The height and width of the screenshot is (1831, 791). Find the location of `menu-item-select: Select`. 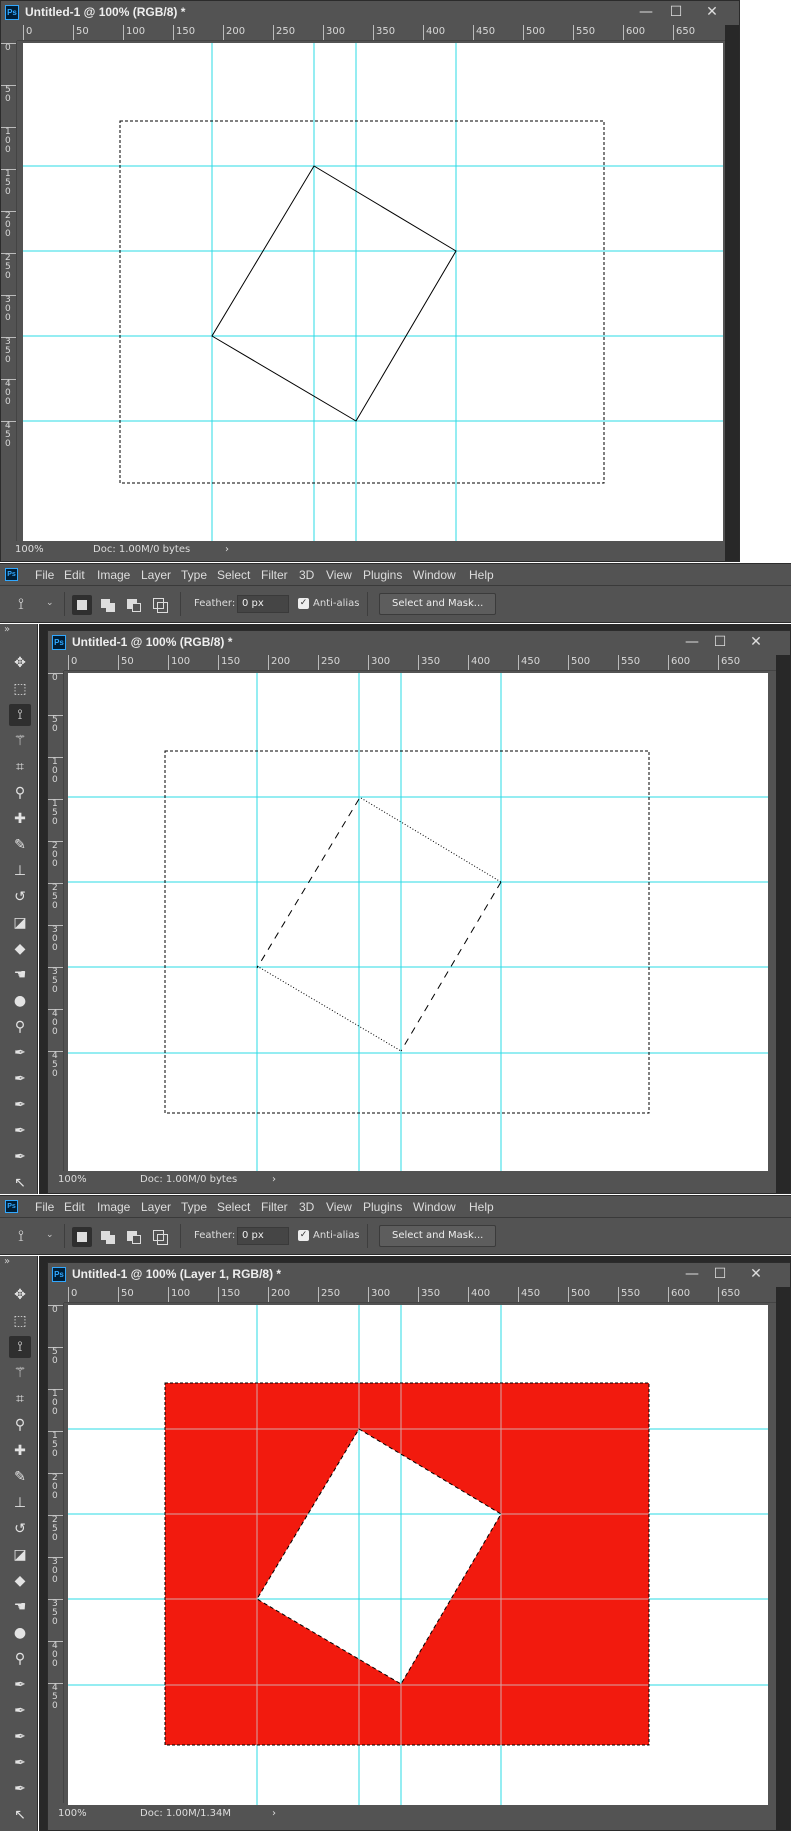

menu-item-select: Select is located at coordinates (233, 1207).